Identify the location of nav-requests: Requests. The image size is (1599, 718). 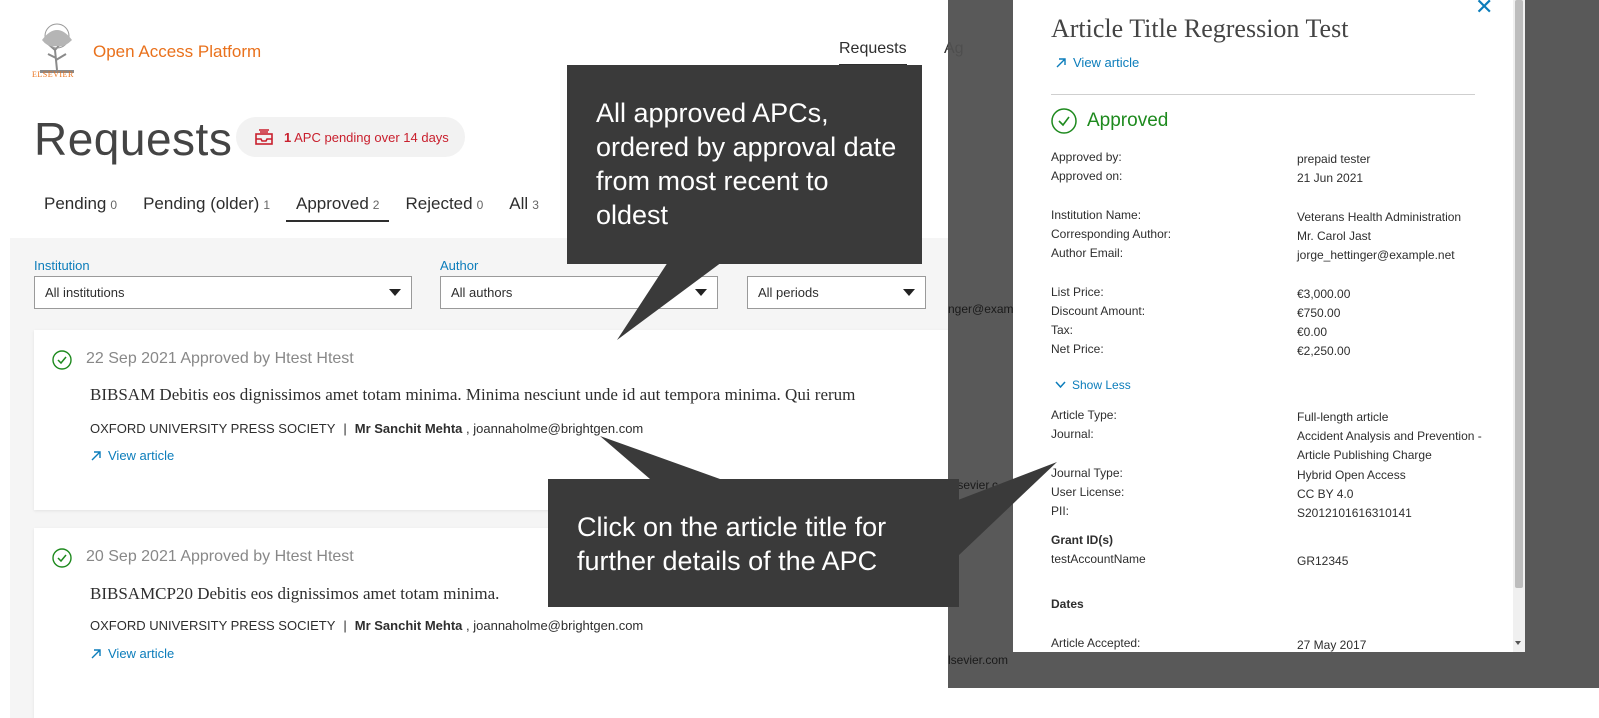
(873, 53).